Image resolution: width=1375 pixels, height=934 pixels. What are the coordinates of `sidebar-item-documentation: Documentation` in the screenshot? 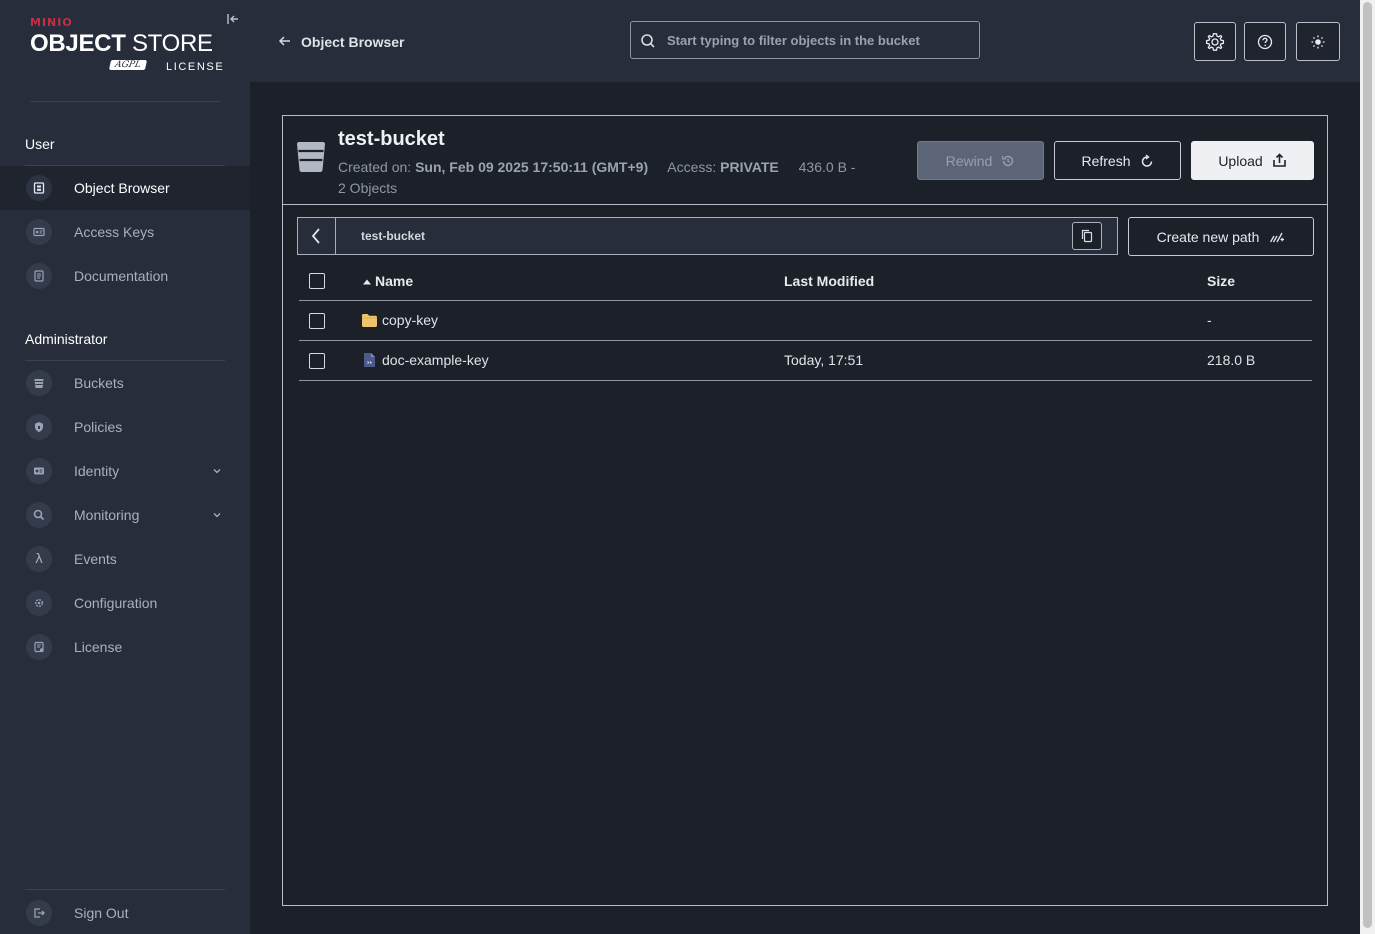 It's located at (125, 276).